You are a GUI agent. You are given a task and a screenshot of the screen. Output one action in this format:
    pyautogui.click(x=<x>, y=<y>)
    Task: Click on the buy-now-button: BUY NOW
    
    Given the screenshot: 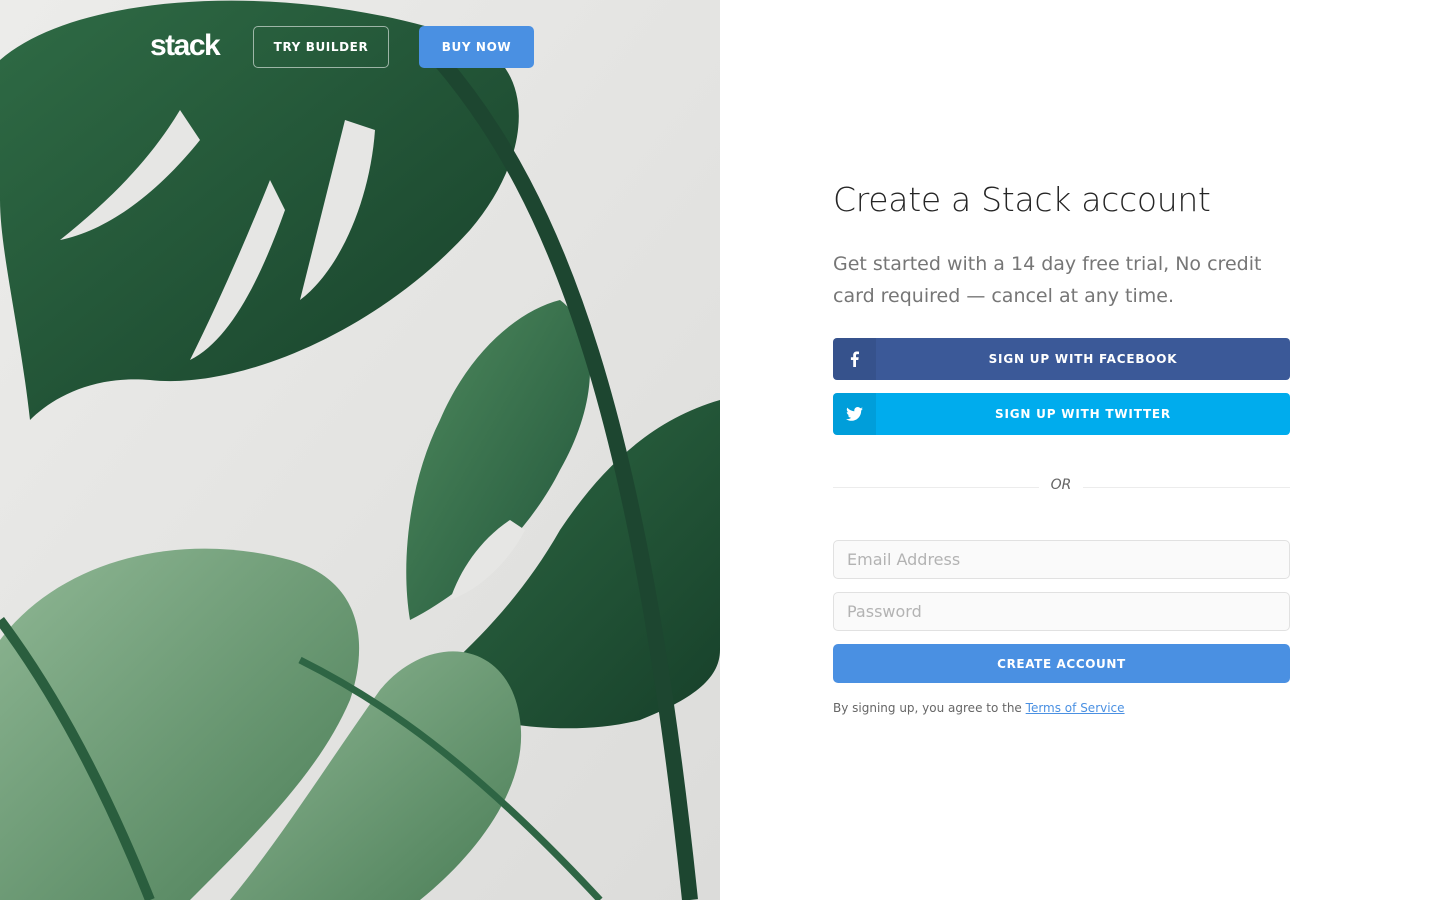 What is the action you would take?
    pyautogui.click(x=476, y=47)
    